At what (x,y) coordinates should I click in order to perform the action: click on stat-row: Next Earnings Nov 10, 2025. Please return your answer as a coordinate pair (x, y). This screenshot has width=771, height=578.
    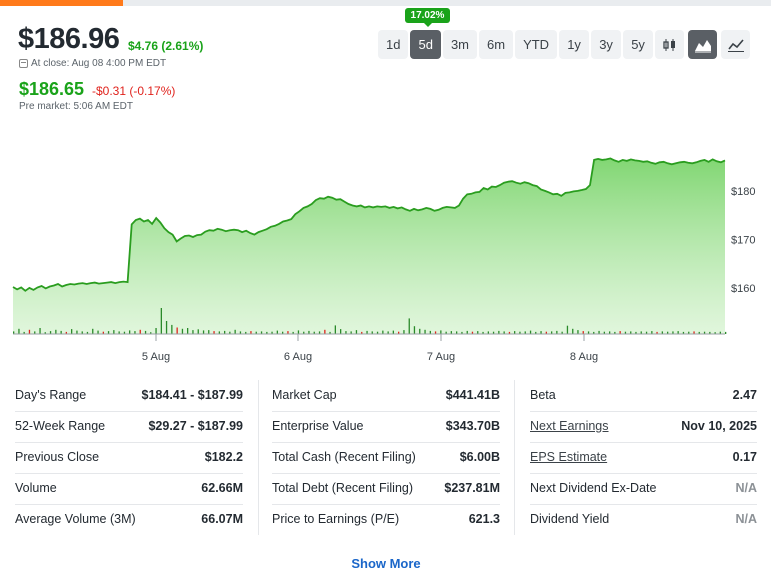
    Looking at the image, I should click on (643, 427).